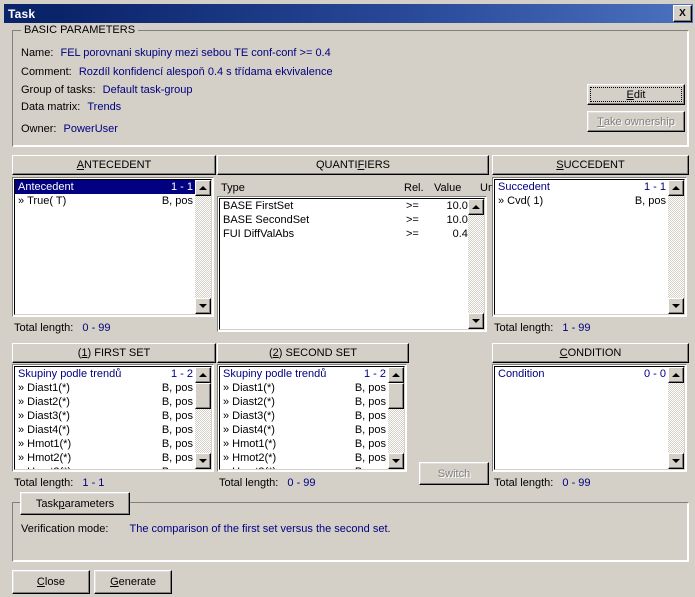 The height and width of the screenshot is (597, 695). Describe the element at coordinates (353, 165) in the screenshot. I see `quantifiers-header: QUANTI F IERS` at that location.